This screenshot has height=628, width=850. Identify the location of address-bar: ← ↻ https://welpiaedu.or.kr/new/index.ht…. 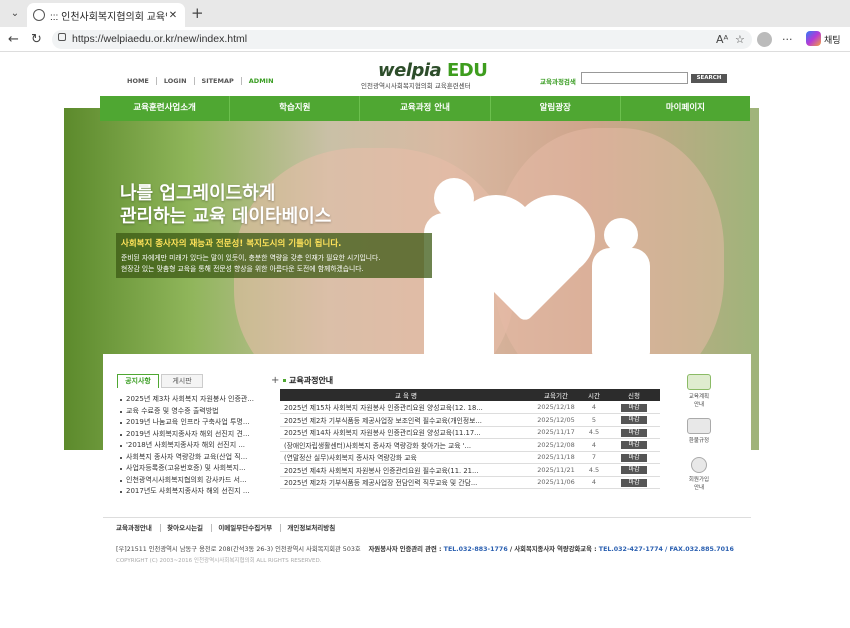
(425, 39).